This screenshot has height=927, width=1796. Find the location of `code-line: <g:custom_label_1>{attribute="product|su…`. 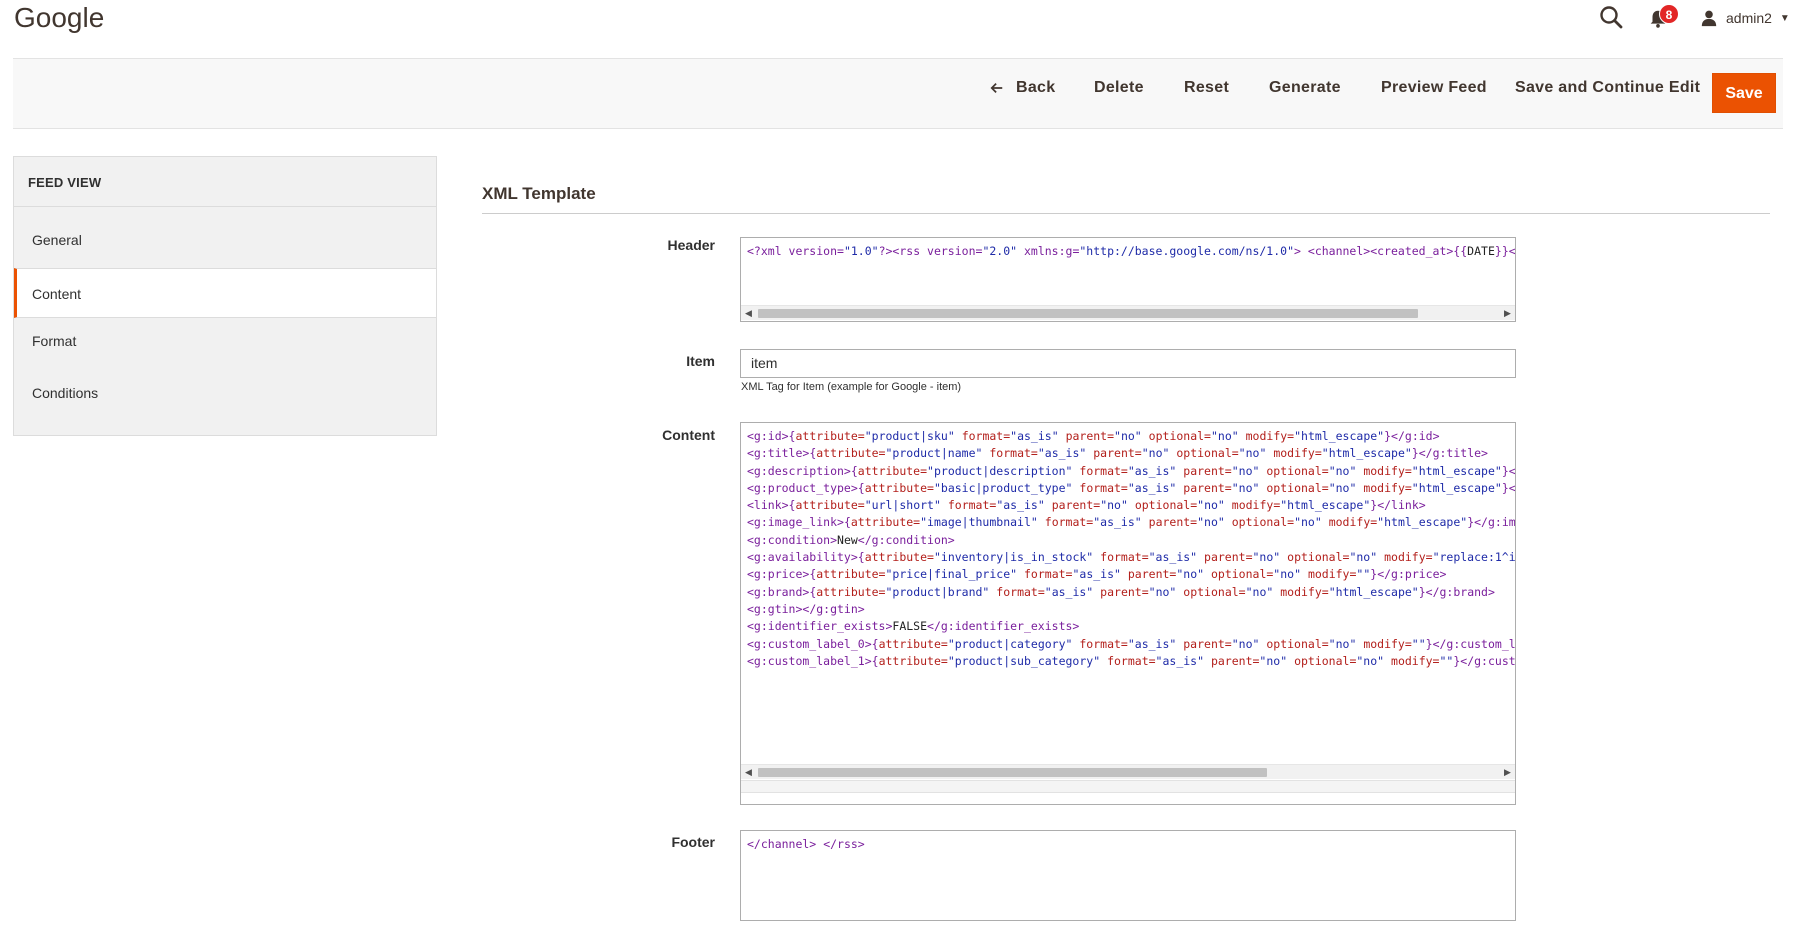

code-line: <g:custom_label_1>{attribute="product|su… is located at coordinates (1131, 660).